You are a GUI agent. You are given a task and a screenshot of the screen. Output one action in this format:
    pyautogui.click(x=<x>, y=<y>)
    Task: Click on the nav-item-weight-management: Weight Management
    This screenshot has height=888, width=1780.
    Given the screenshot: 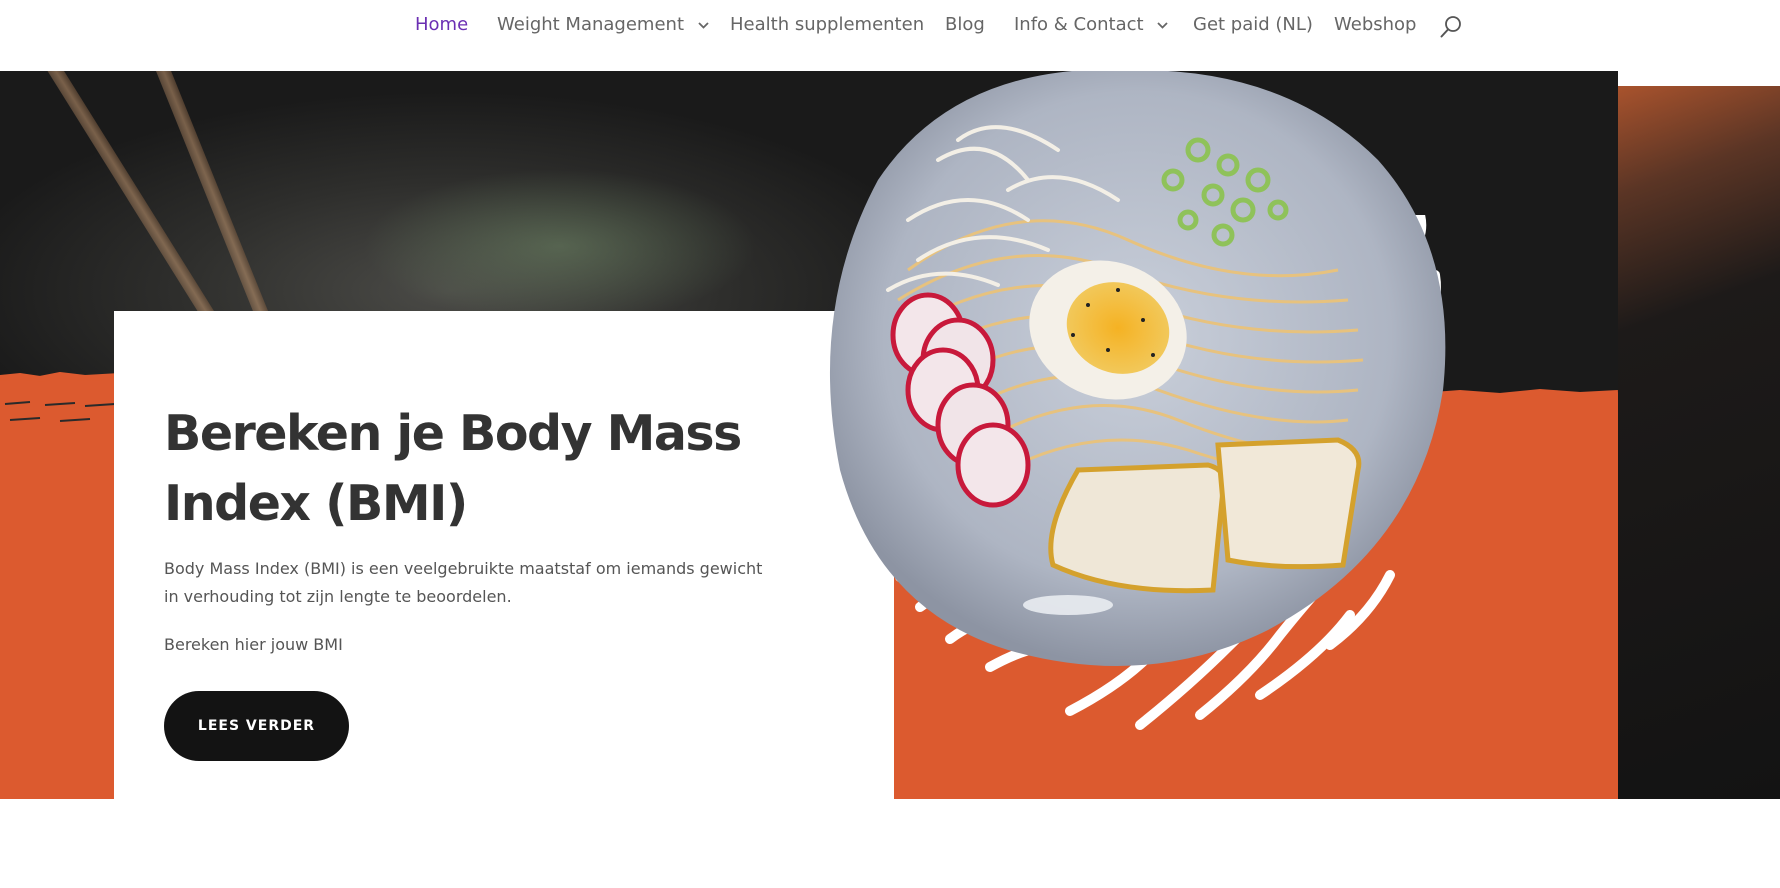 What is the action you would take?
    pyautogui.click(x=603, y=25)
    